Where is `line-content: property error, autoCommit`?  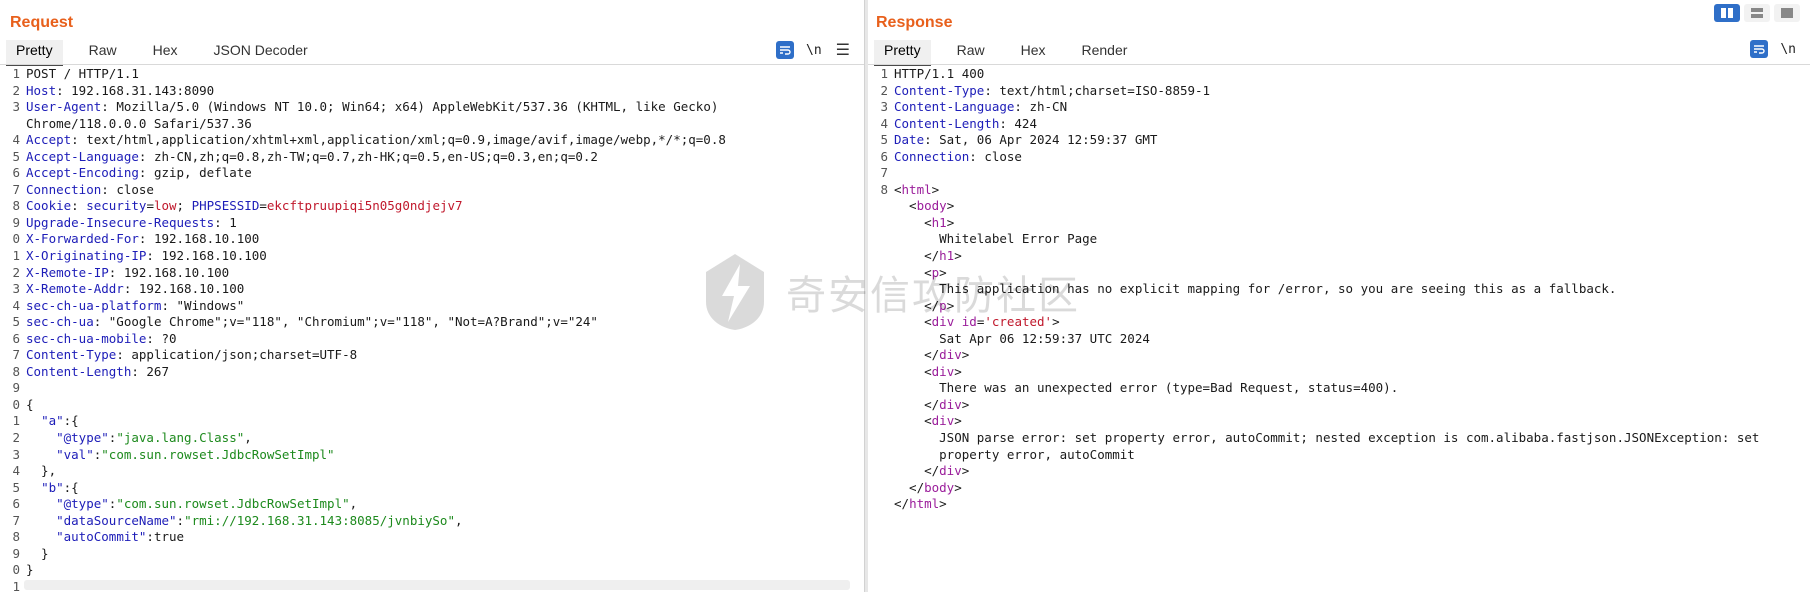
line-content: property error, autoCommit is located at coordinates (1014, 455).